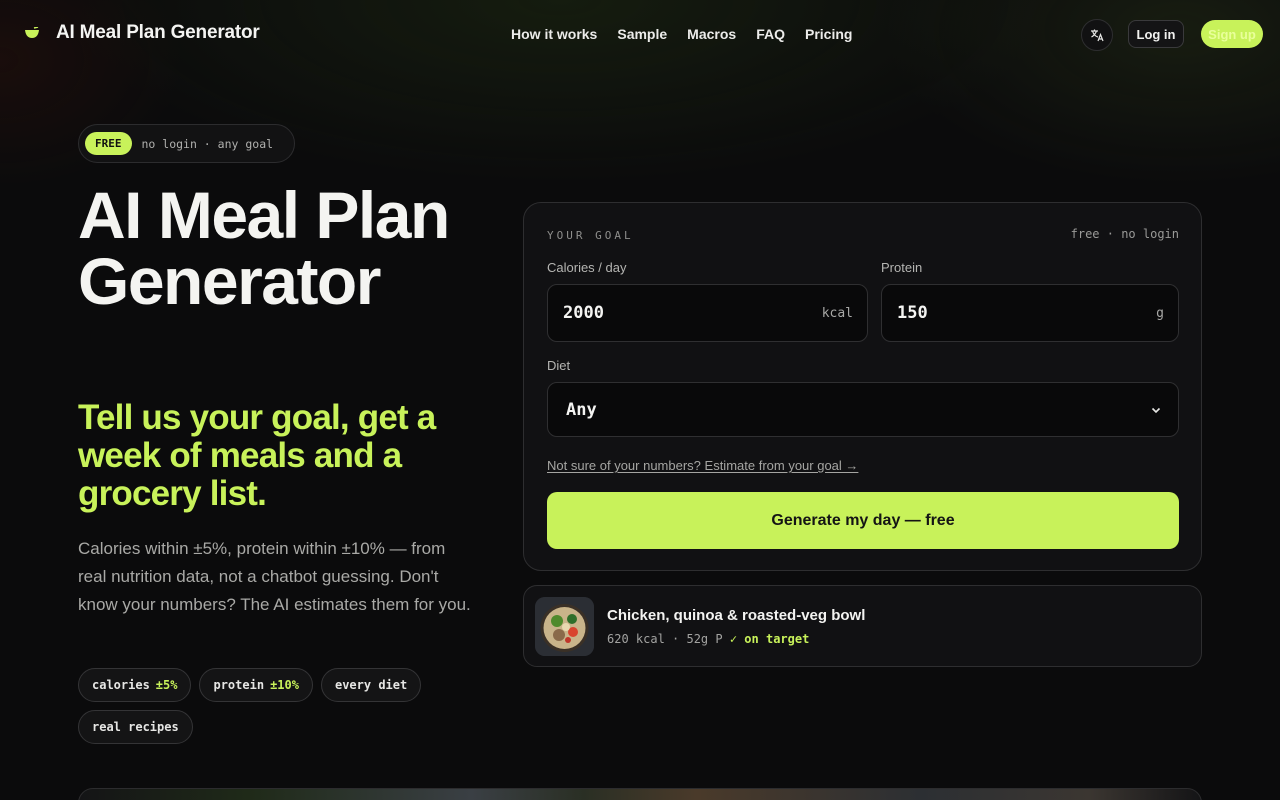 Image resolution: width=1280 pixels, height=800 pixels. I want to click on nav-link-pricing: Pricing, so click(828, 34).